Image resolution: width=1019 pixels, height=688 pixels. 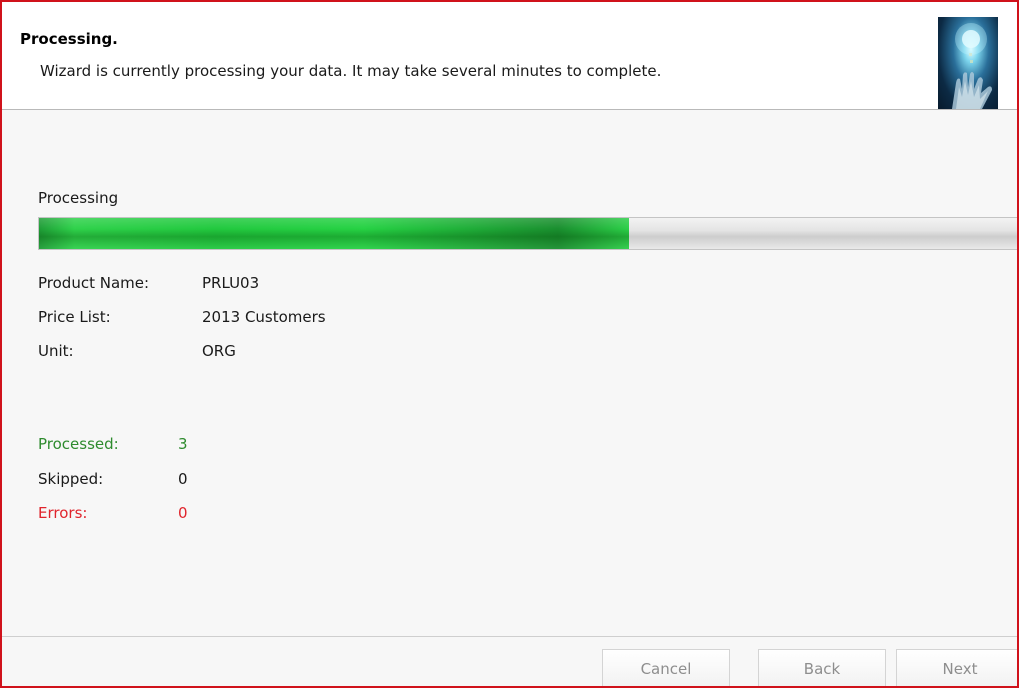 I want to click on errors-label: Errors:, so click(x=63, y=513).